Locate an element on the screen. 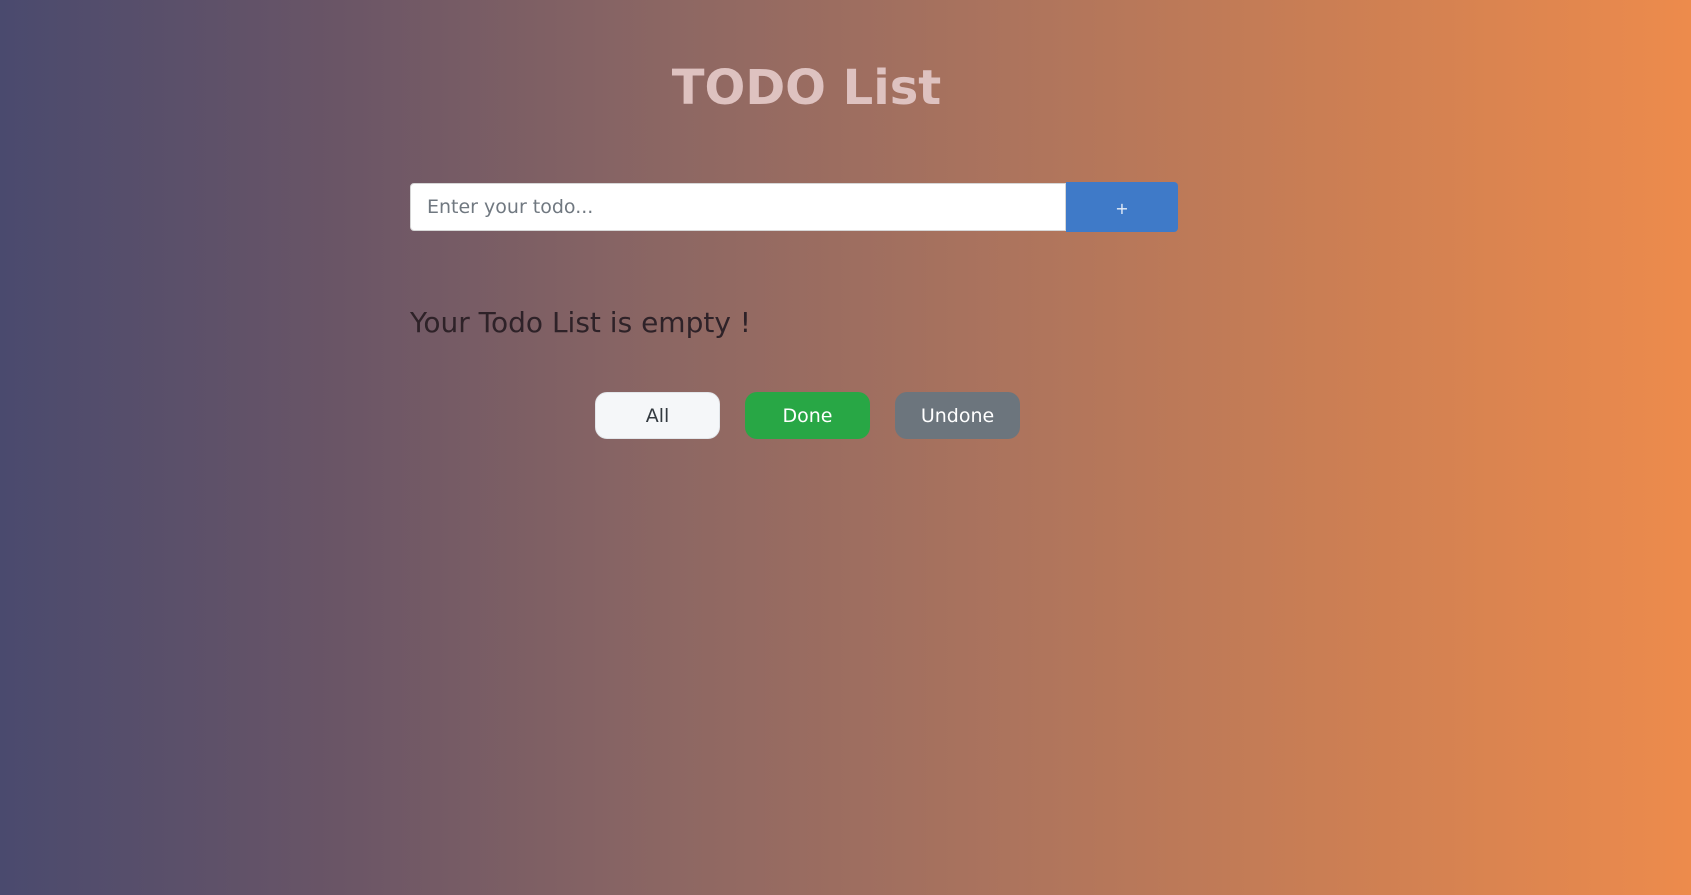  filter-buttons: All Done Undone is located at coordinates (807, 415).